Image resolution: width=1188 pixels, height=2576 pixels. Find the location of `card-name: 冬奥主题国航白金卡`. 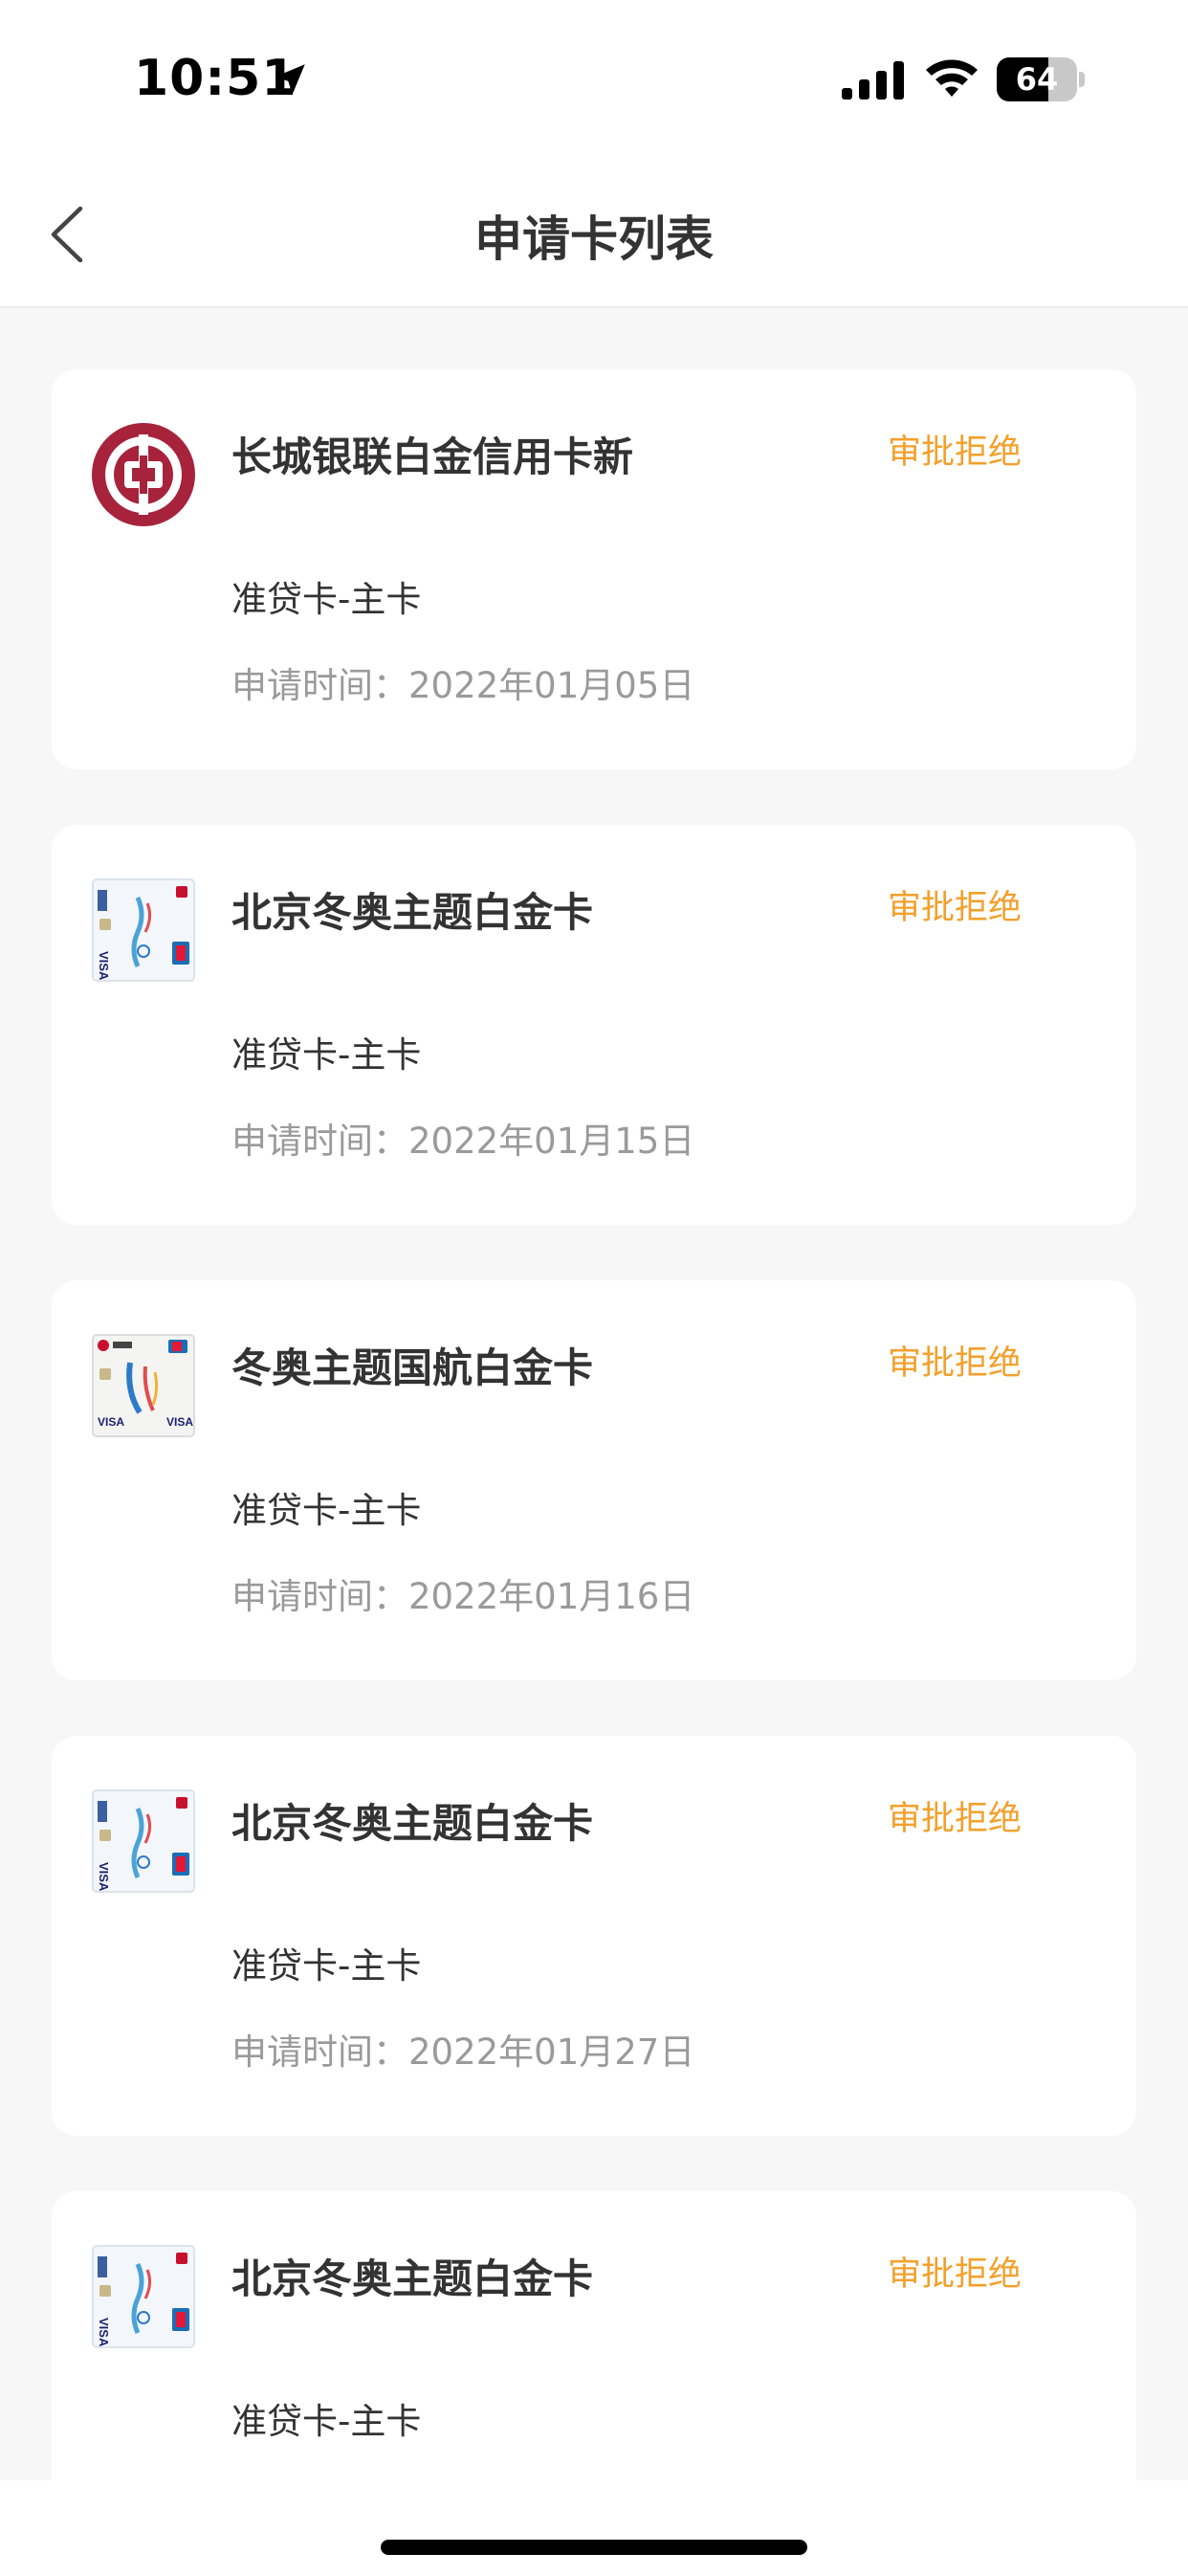

card-name: 冬奥主题国航白金卡 is located at coordinates (412, 1367).